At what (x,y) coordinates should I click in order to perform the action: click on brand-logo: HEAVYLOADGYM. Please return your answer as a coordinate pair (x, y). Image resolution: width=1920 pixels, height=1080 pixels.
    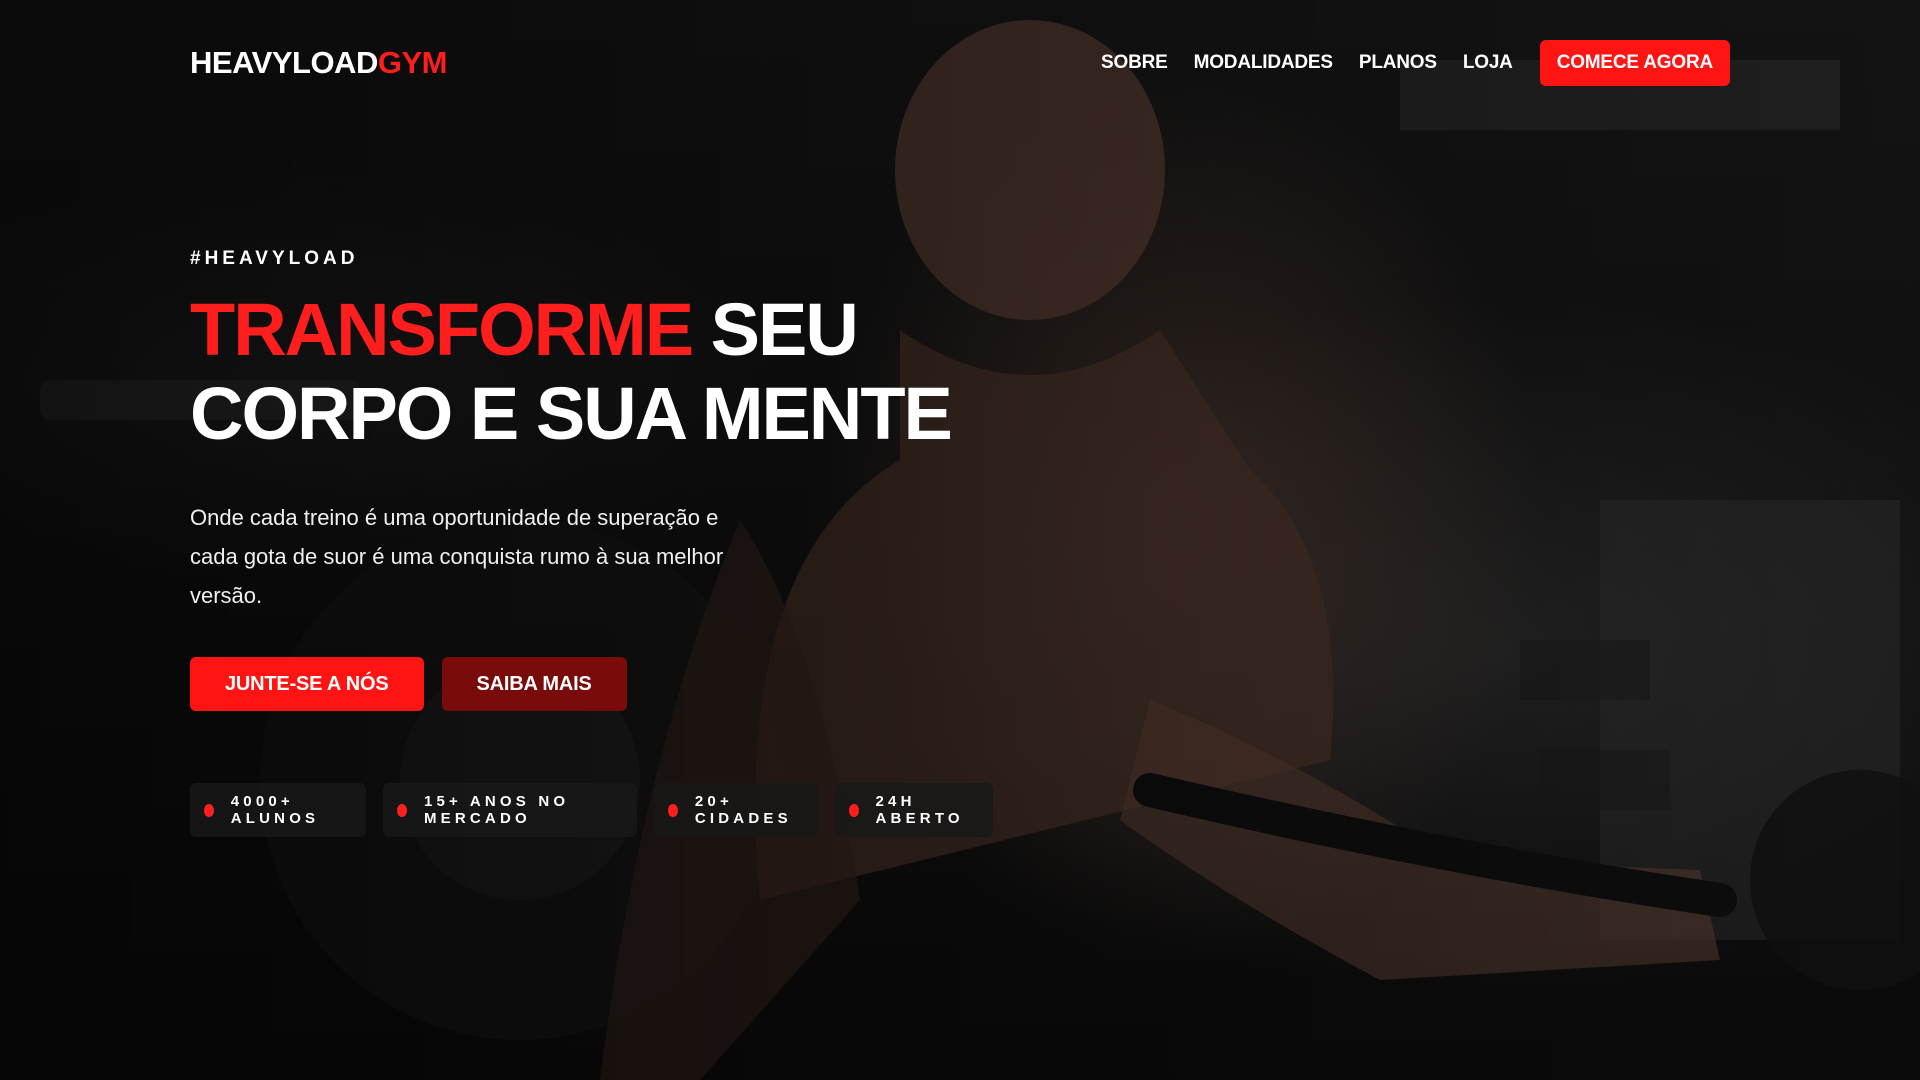
    Looking at the image, I should click on (318, 63).